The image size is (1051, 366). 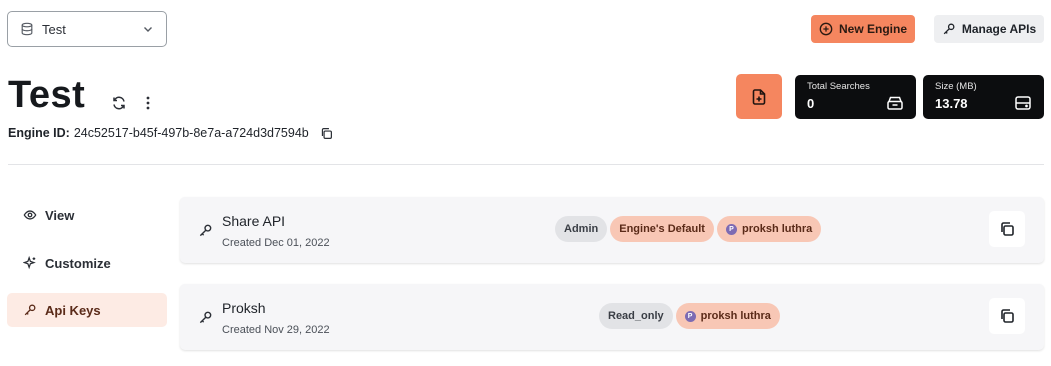 What do you see at coordinates (276, 243) in the screenshot?
I see `api-key-created: Created Dec 01, 2022` at bounding box center [276, 243].